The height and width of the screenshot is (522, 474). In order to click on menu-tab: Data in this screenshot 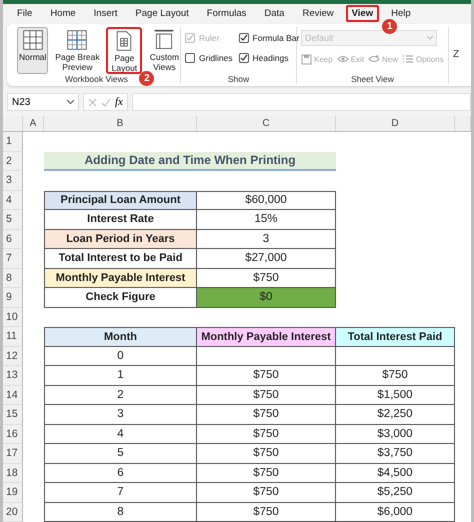, I will do `click(274, 13)`.